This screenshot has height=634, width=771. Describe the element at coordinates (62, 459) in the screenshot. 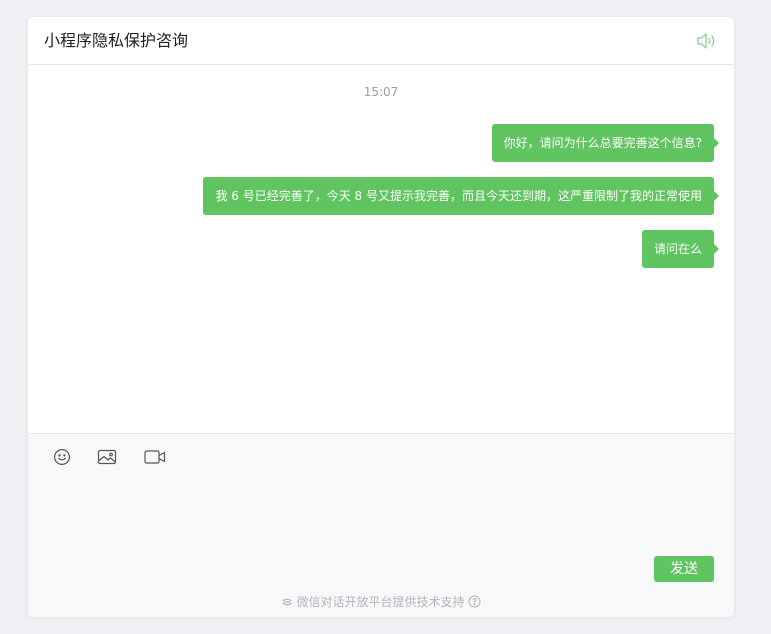

I see `emoji-icon` at that location.